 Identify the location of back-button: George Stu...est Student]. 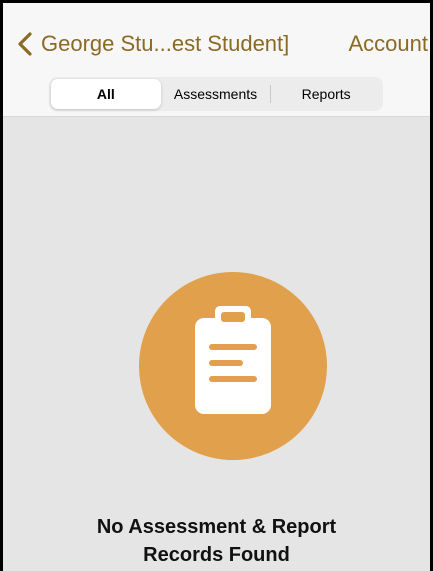
(152, 44).